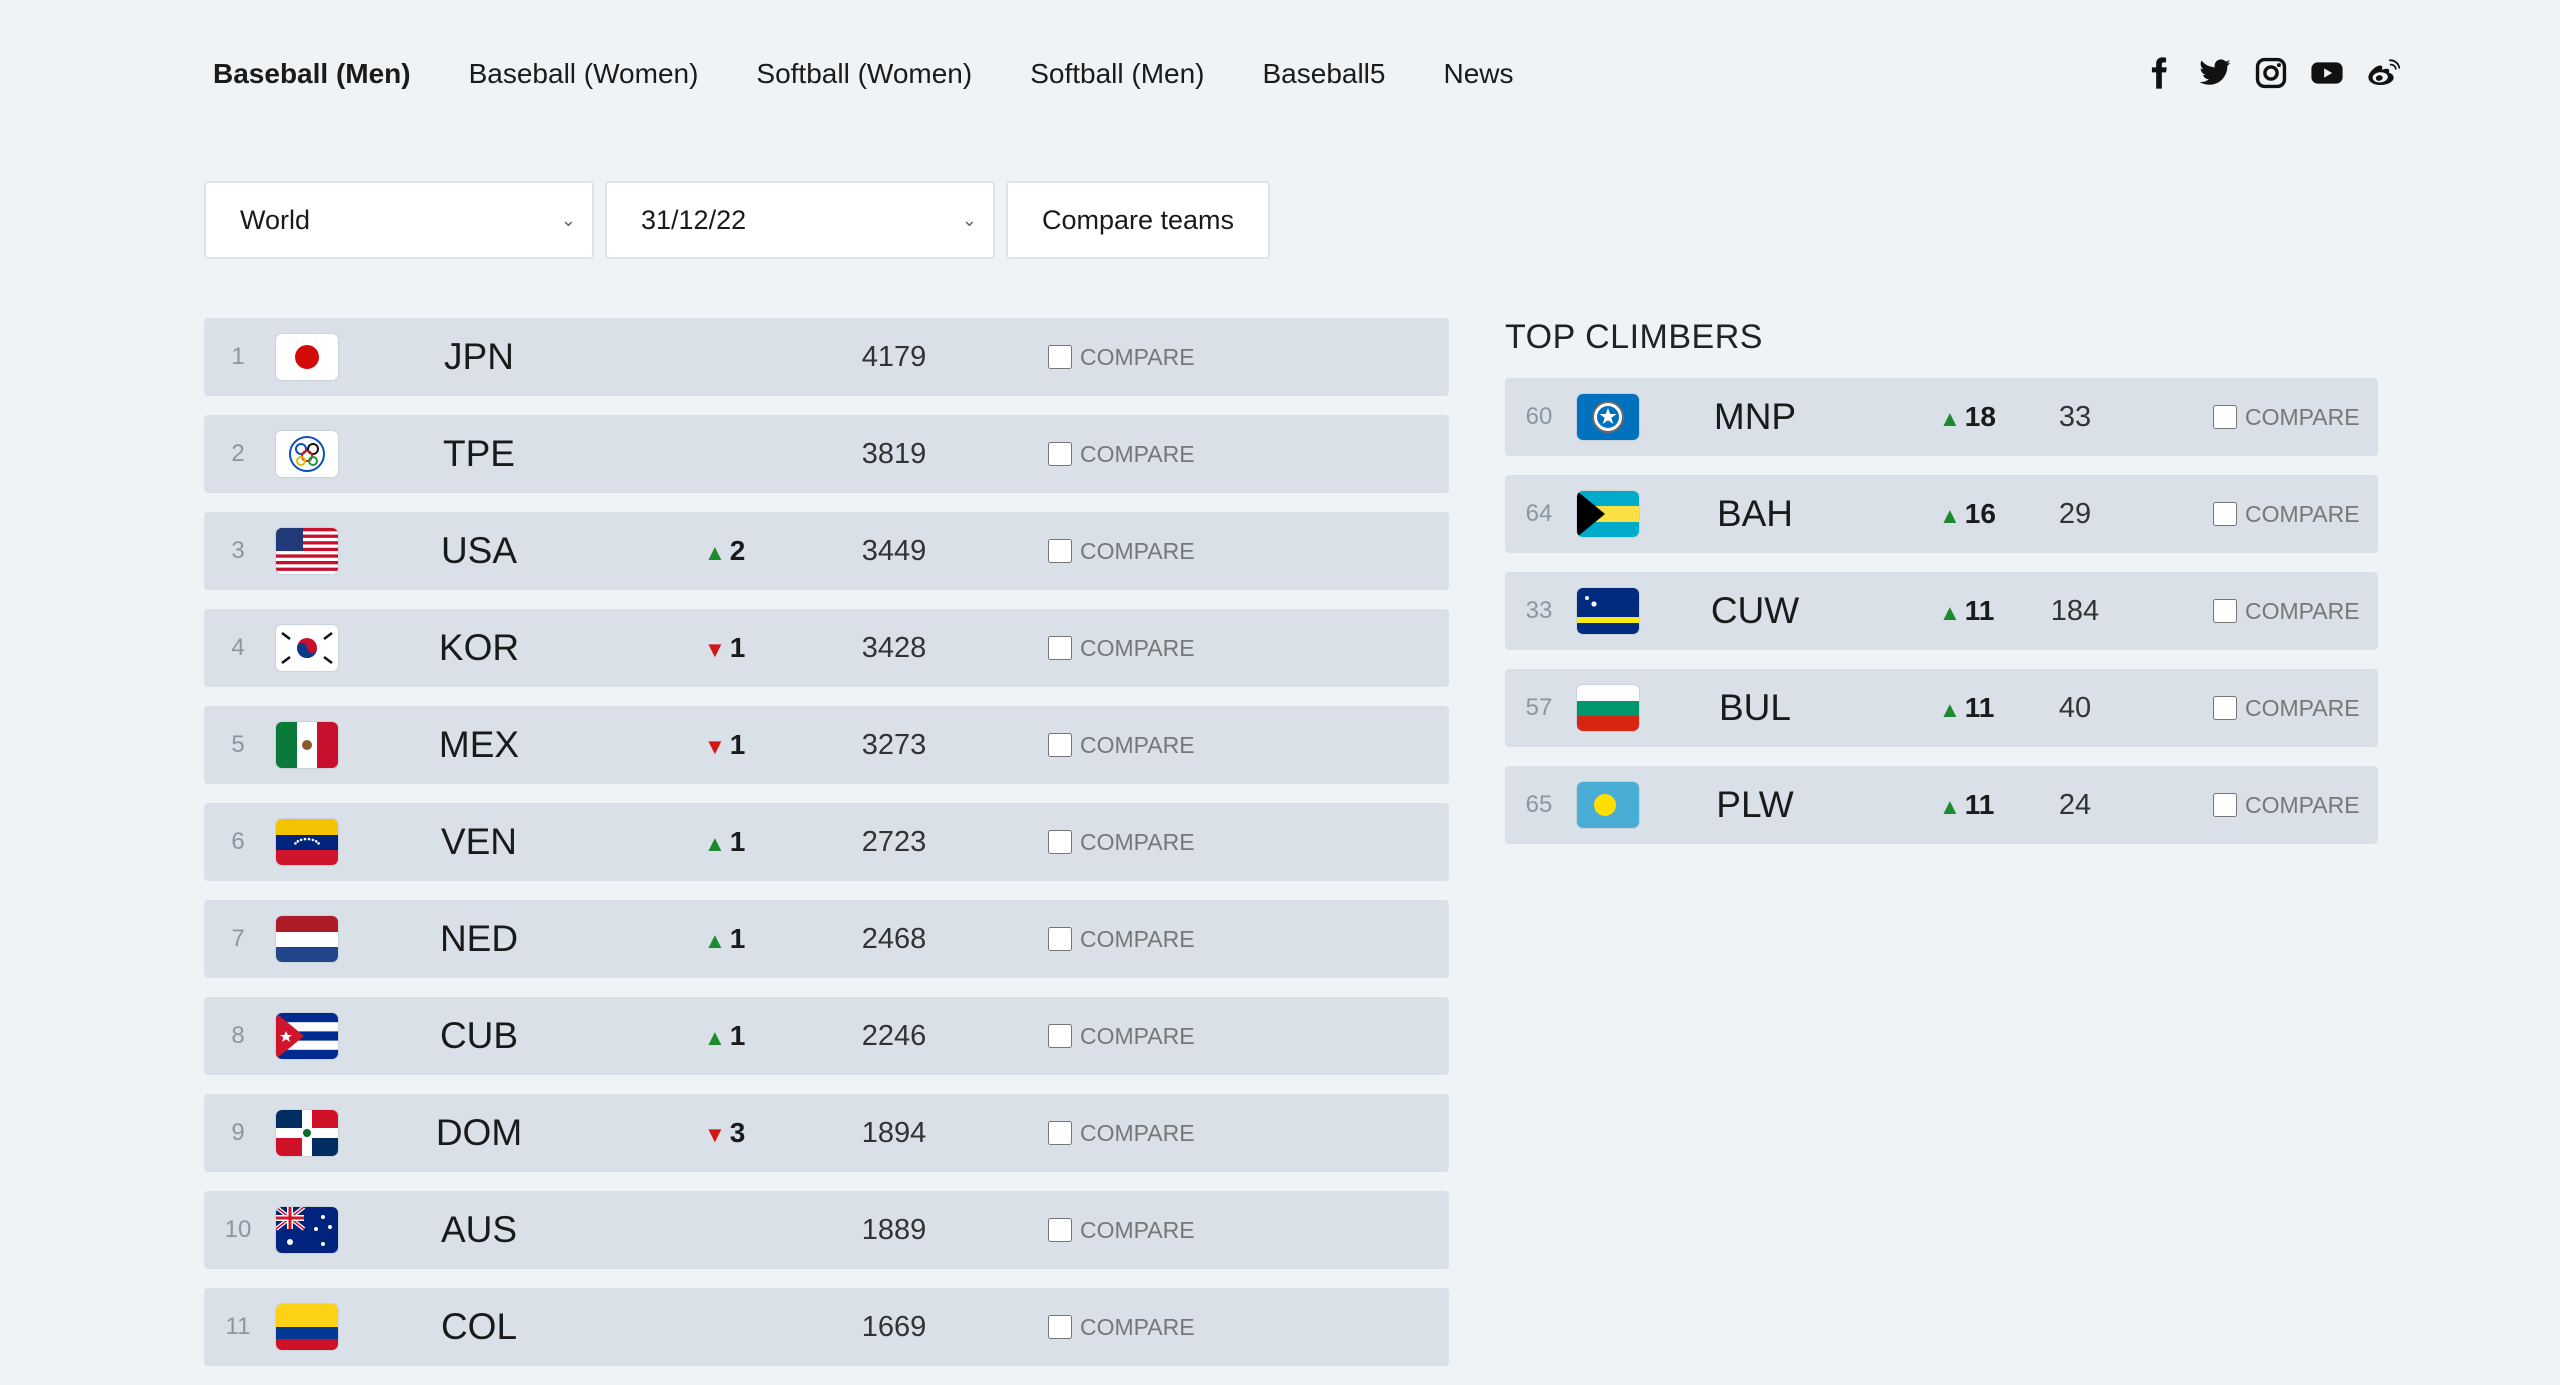  What do you see at coordinates (864, 74) in the screenshot?
I see `tab-softball-women: Softball (Women)` at bounding box center [864, 74].